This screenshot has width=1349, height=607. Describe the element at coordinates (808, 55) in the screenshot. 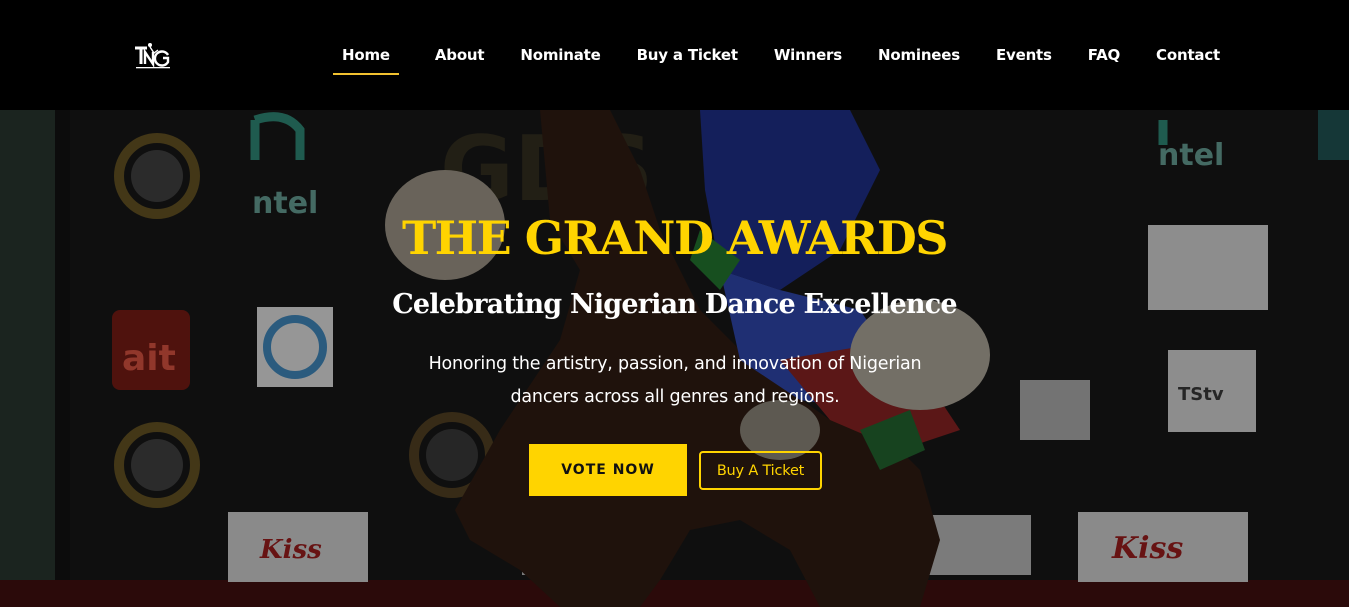

I see `nav-item-winners: Winners` at that location.